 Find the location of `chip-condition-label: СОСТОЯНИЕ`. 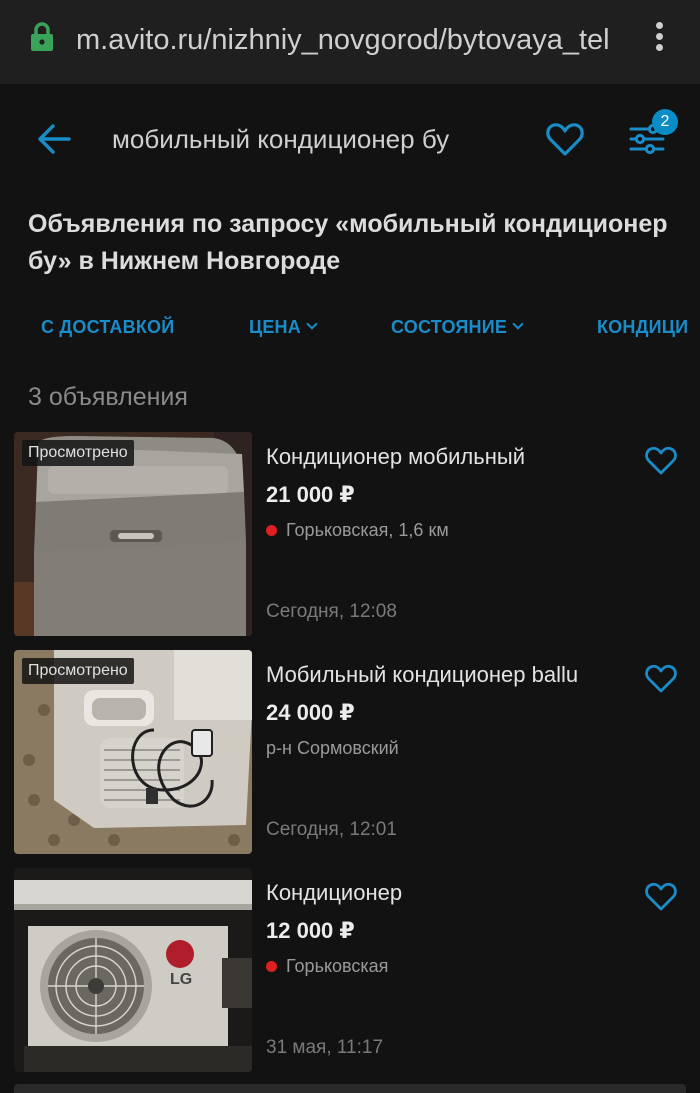

chip-condition-label: СОСТОЯНИЕ is located at coordinates (449, 327).